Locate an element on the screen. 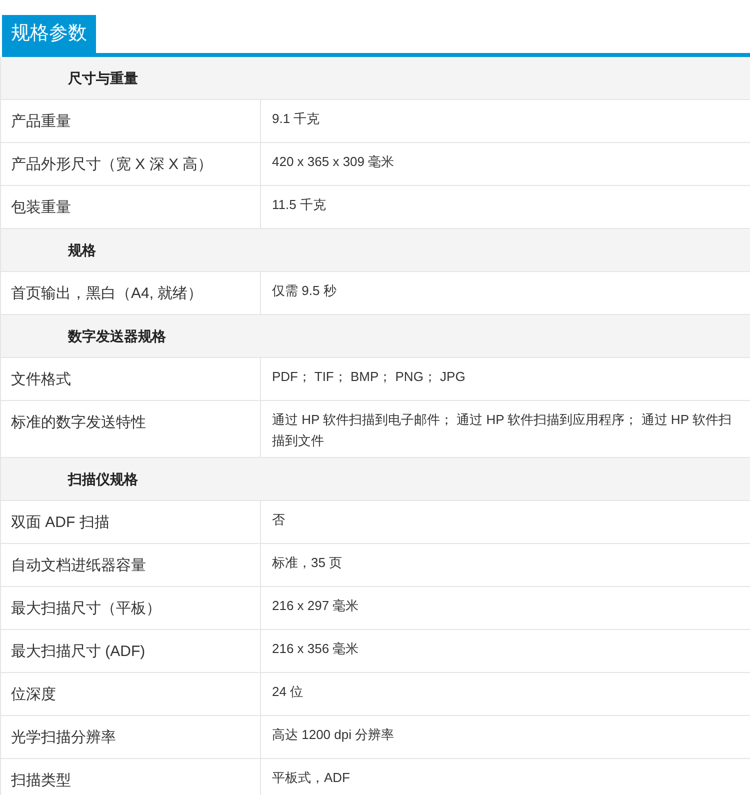 The image size is (750, 795). spec-label: 自动文档进纸器容量 is located at coordinates (131, 565).